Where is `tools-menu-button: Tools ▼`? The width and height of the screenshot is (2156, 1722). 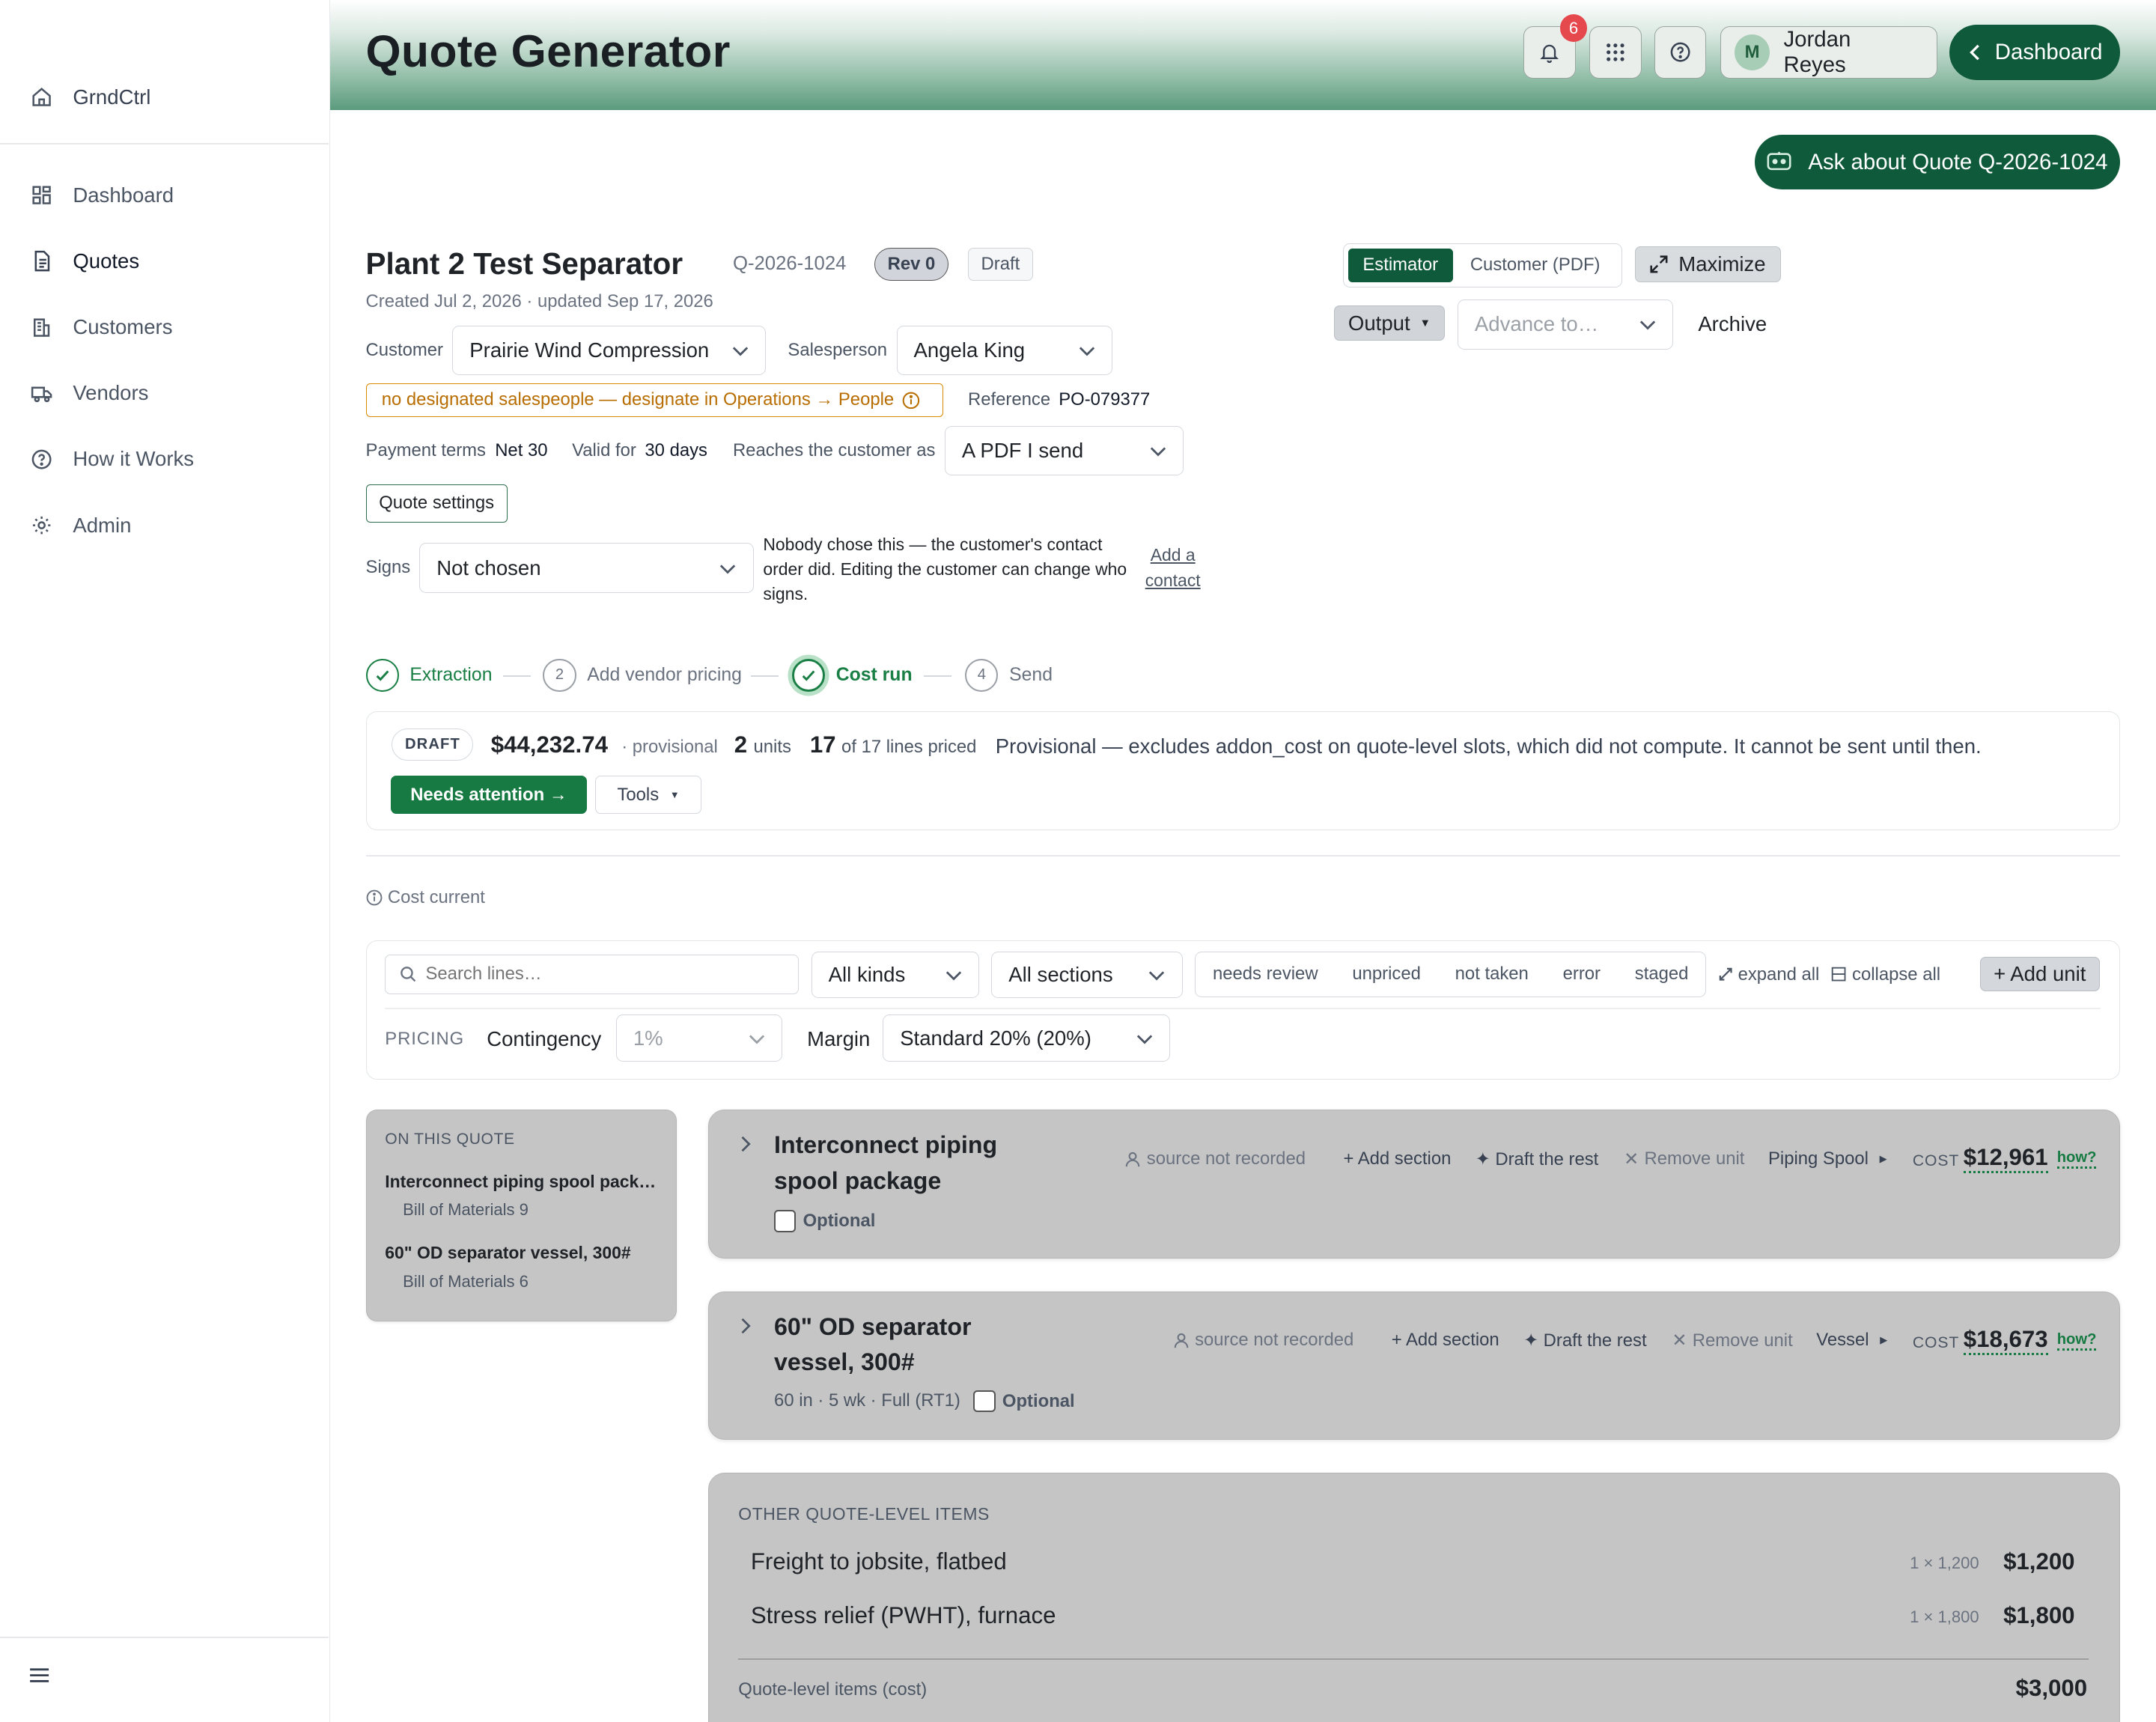 tools-menu-button: Tools ▼ is located at coordinates (648, 795).